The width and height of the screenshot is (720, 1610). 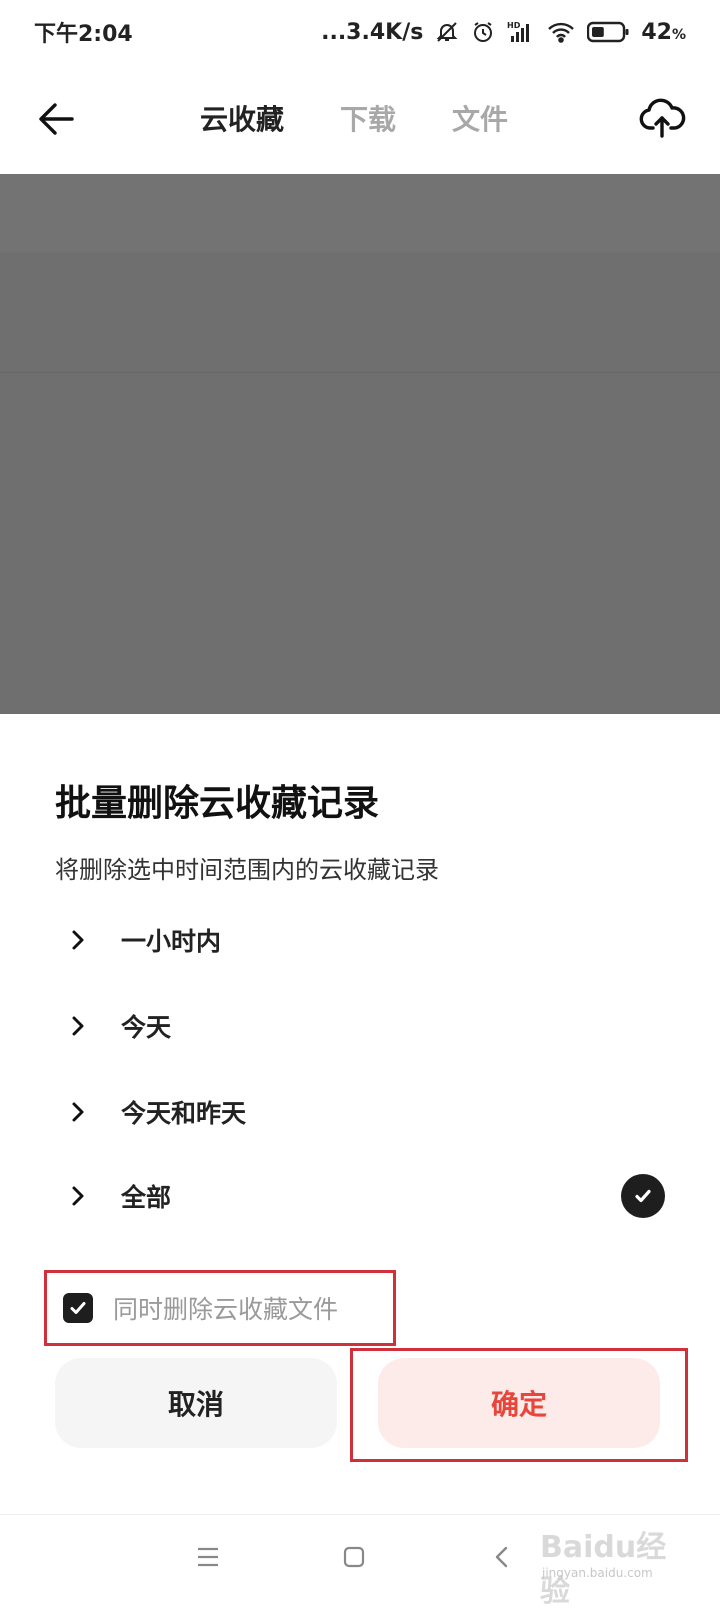 I want to click on option-label: 今天, so click(x=146, y=1027).